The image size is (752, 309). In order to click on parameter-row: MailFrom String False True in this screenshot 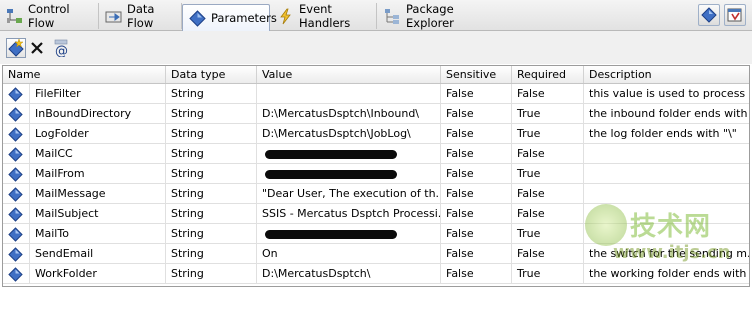, I will do `click(376, 174)`.